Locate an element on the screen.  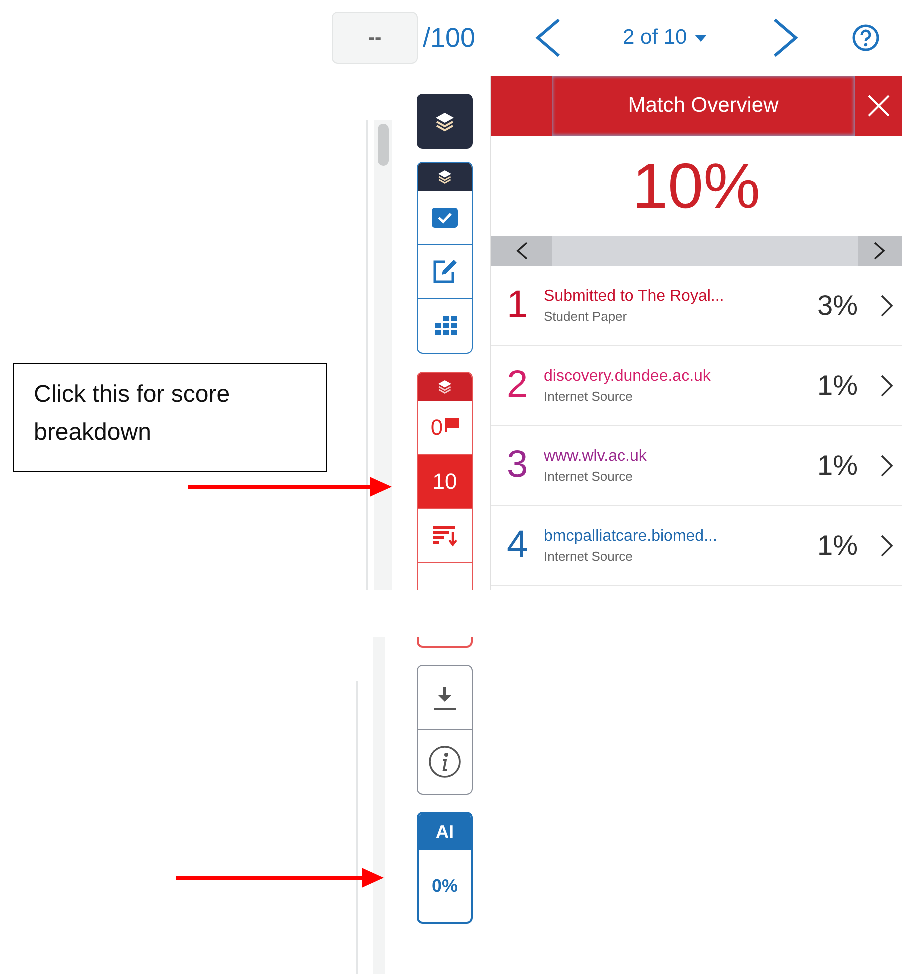
scroll-right-button is located at coordinates (880, 251).